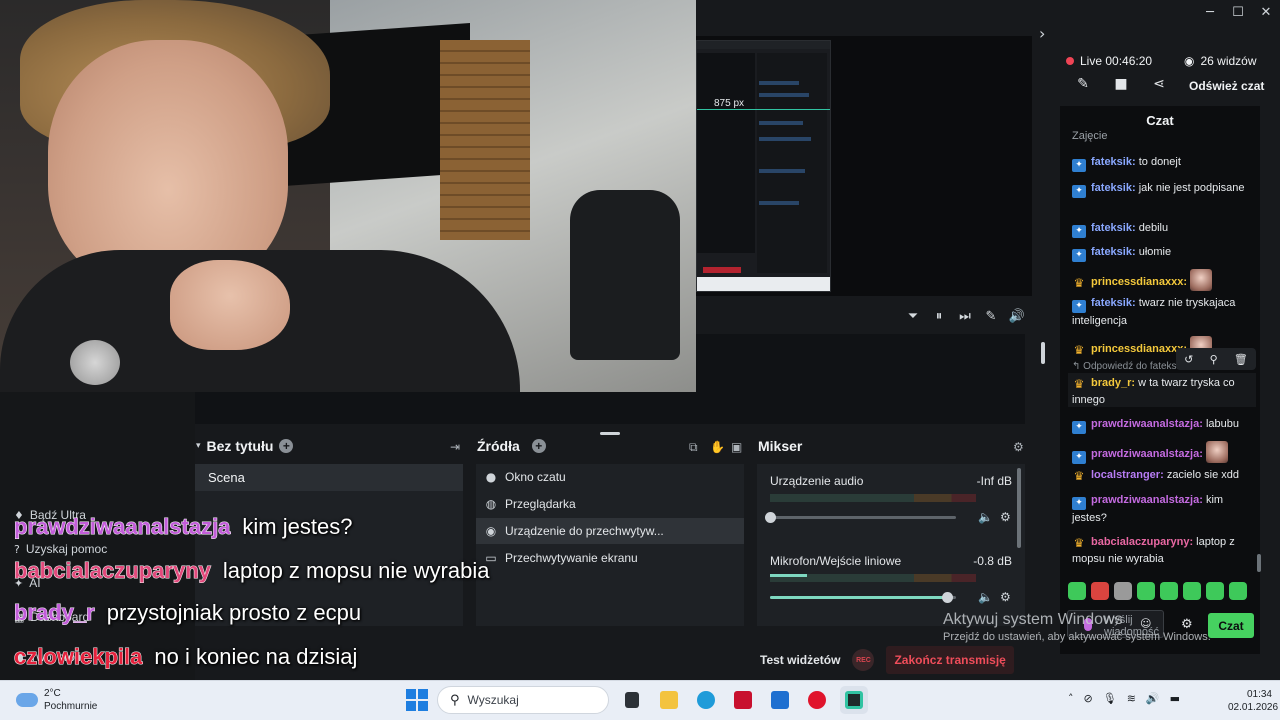 The width and height of the screenshot is (1280, 720). What do you see at coordinates (417, 700) in the screenshot?
I see `windows-start-icon` at bounding box center [417, 700].